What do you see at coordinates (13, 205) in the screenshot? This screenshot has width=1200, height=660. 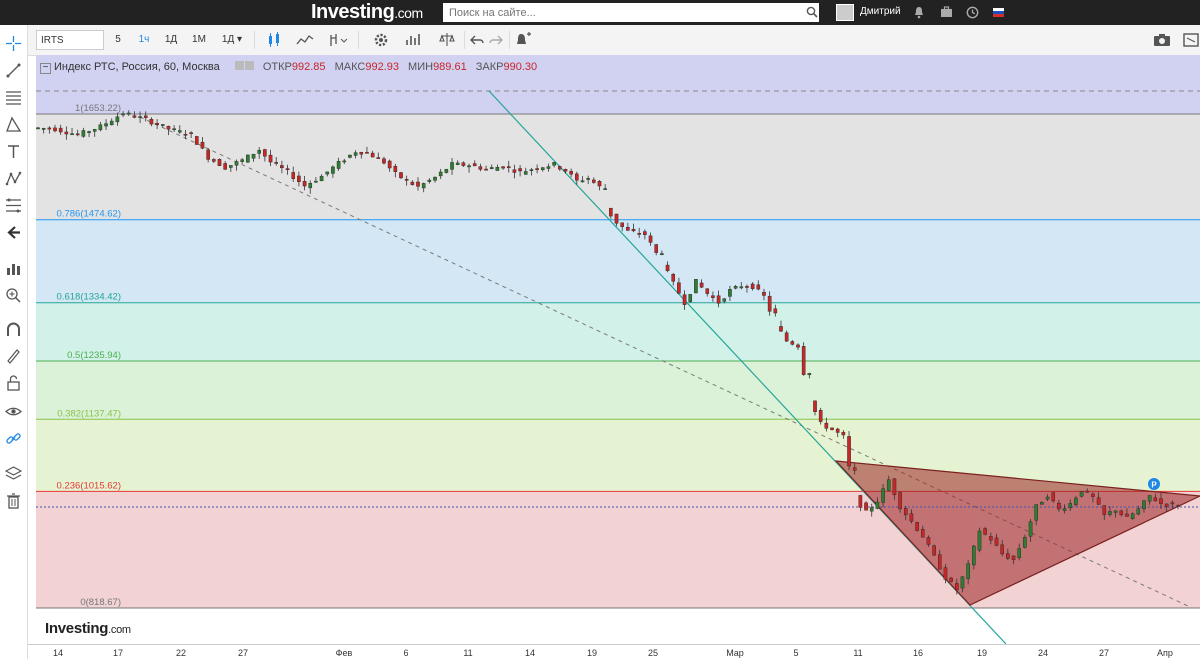 I see `fib-tool-icon` at bounding box center [13, 205].